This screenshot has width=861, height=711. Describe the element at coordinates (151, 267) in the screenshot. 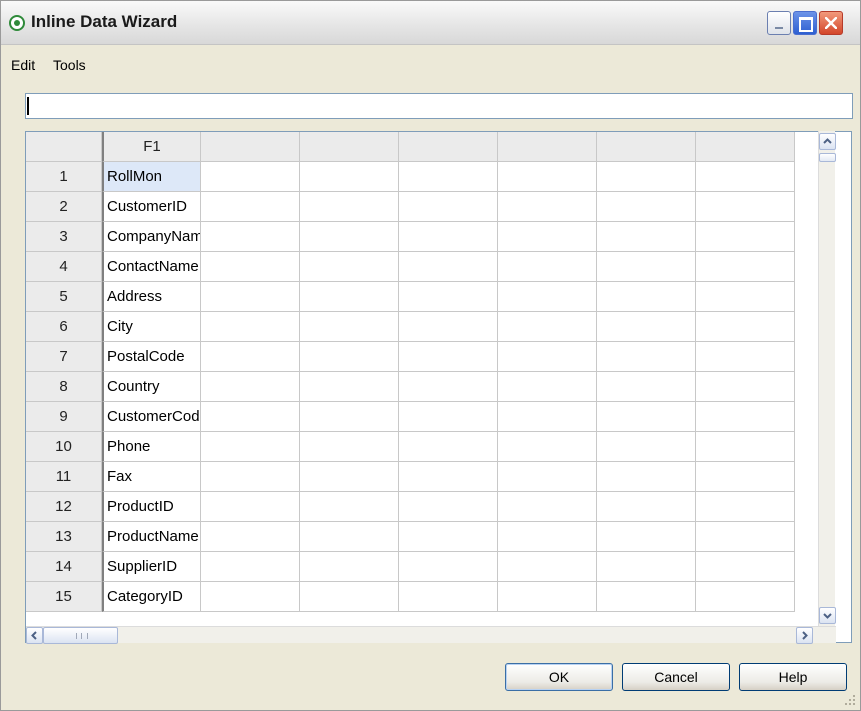

I see `grid-cell: ContactName` at that location.